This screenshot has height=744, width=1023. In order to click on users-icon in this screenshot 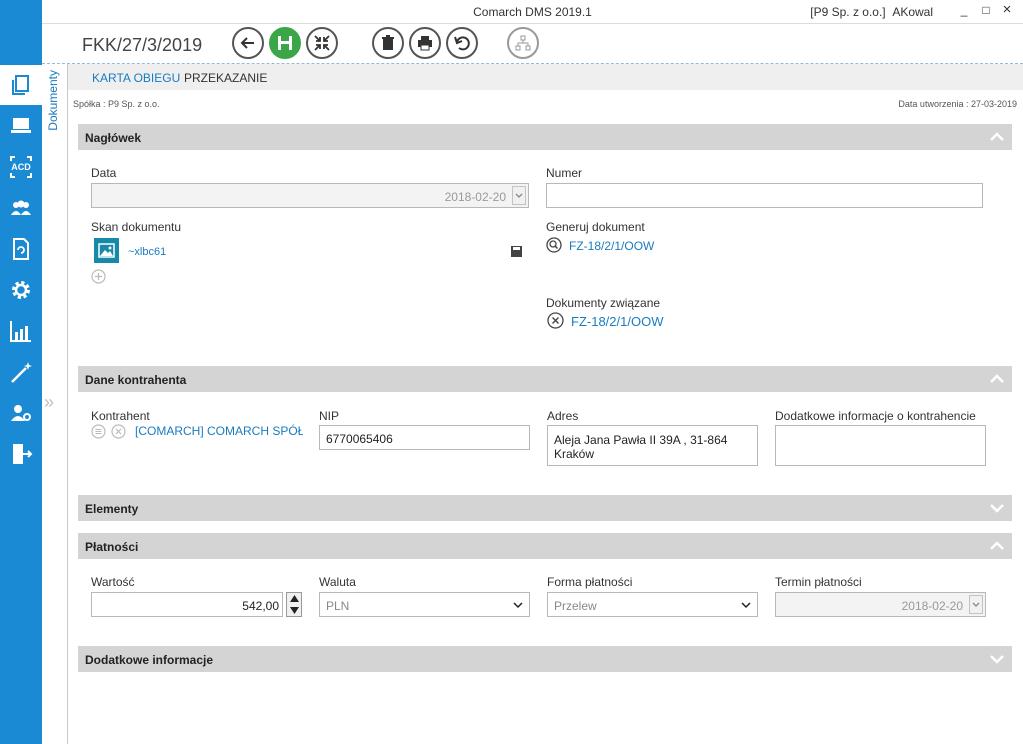, I will do `click(21, 207)`.